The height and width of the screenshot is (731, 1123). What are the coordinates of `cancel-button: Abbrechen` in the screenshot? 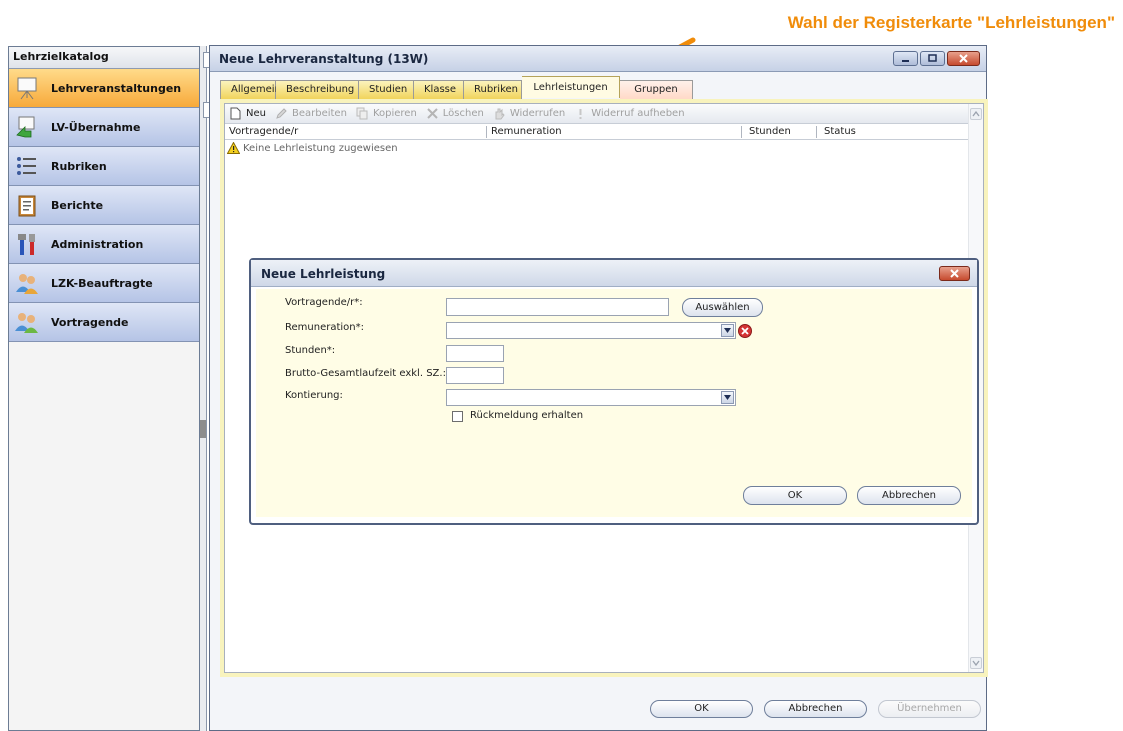 It's located at (815, 709).